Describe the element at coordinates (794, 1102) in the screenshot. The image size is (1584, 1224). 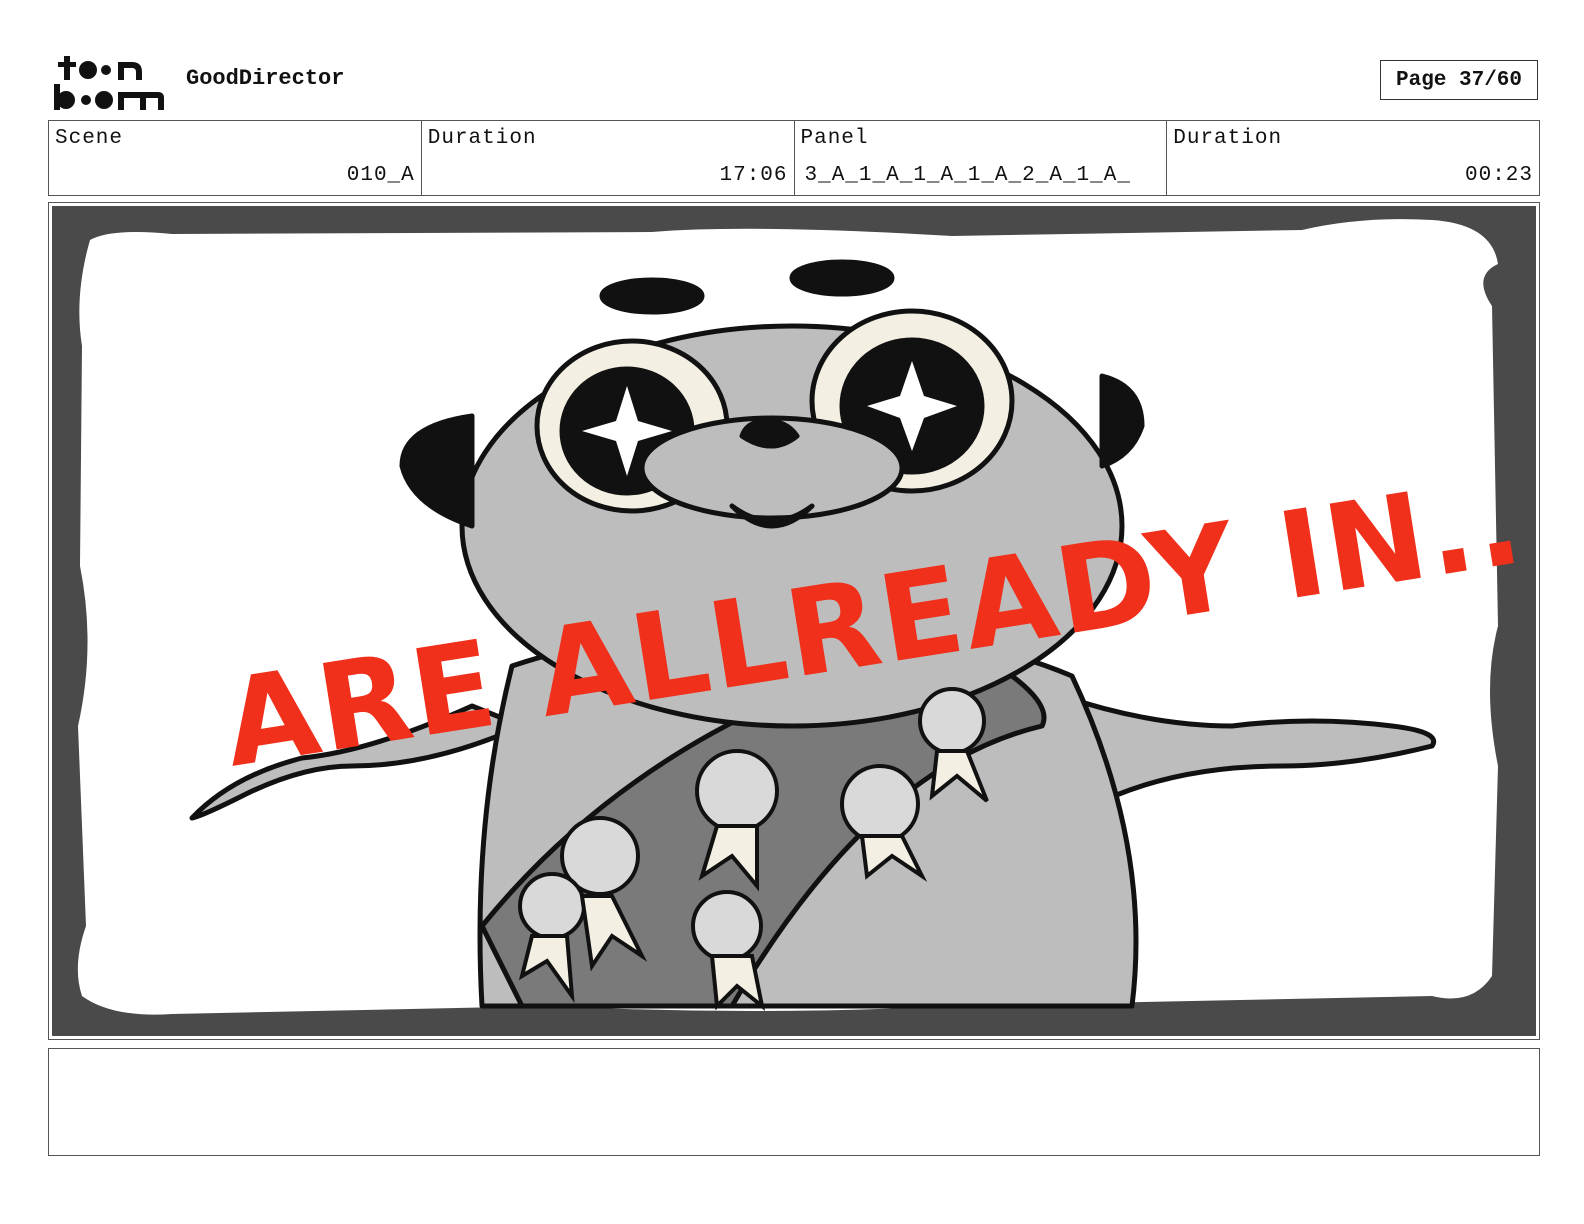
I see `panel-notes` at that location.